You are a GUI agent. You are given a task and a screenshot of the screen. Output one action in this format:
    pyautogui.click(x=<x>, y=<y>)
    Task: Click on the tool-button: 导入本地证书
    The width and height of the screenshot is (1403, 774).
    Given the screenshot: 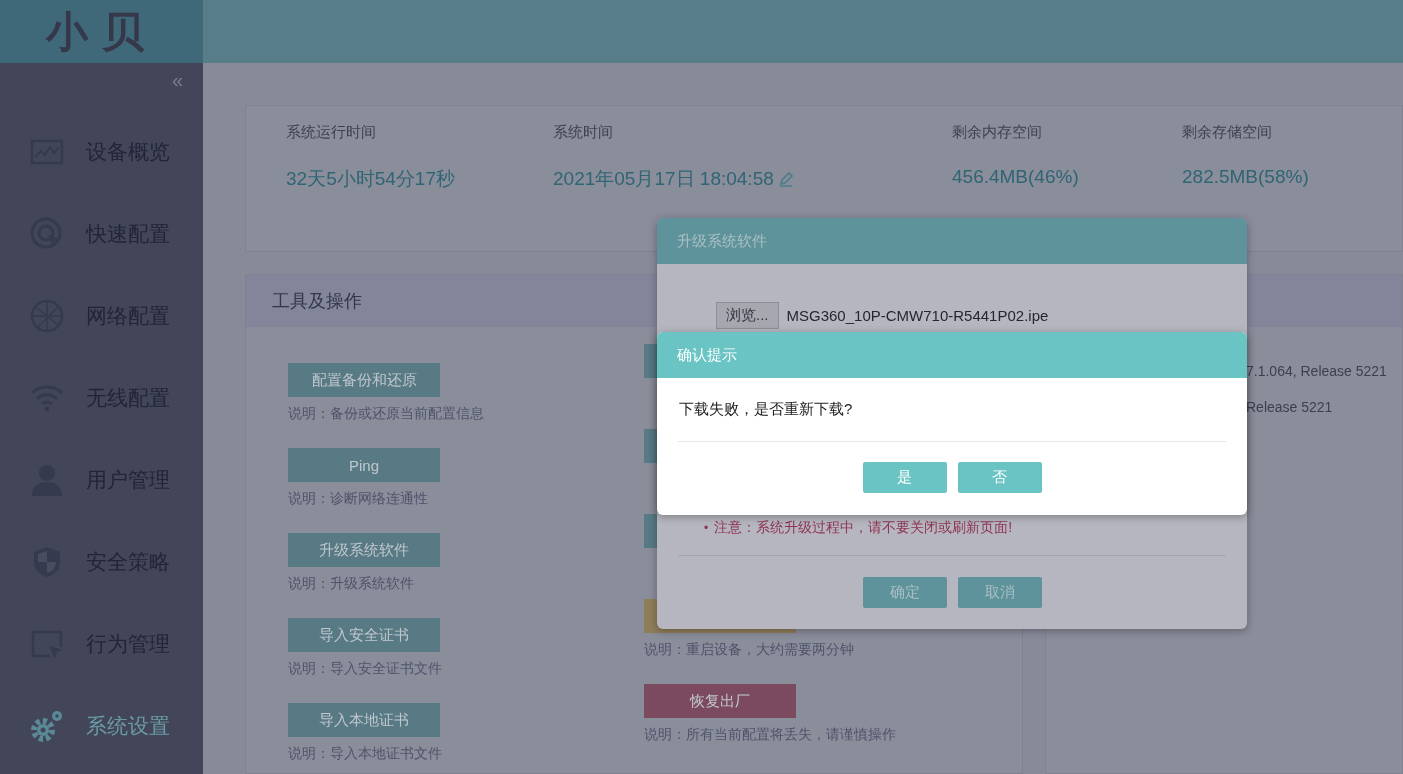 What is the action you would take?
    pyautogui.click(x=364, y=720)
    